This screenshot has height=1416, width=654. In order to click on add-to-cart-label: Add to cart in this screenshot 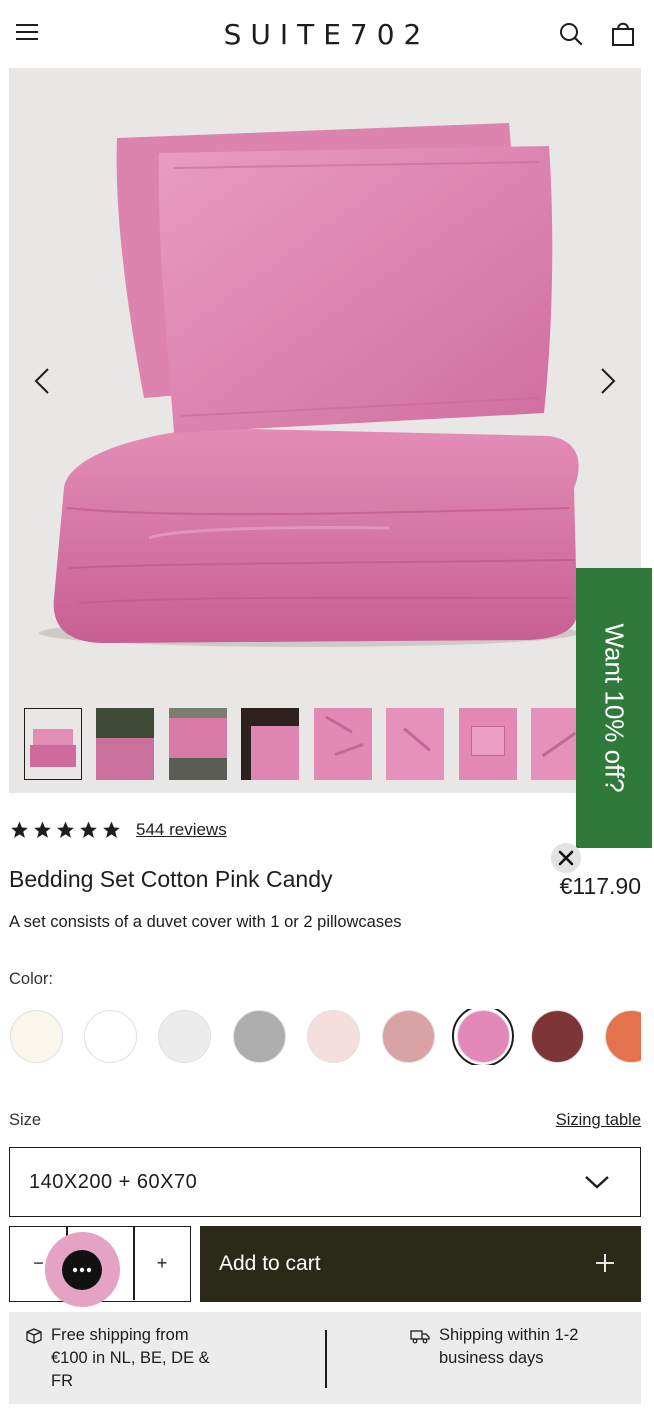, I will do `click(270, 1263)`.